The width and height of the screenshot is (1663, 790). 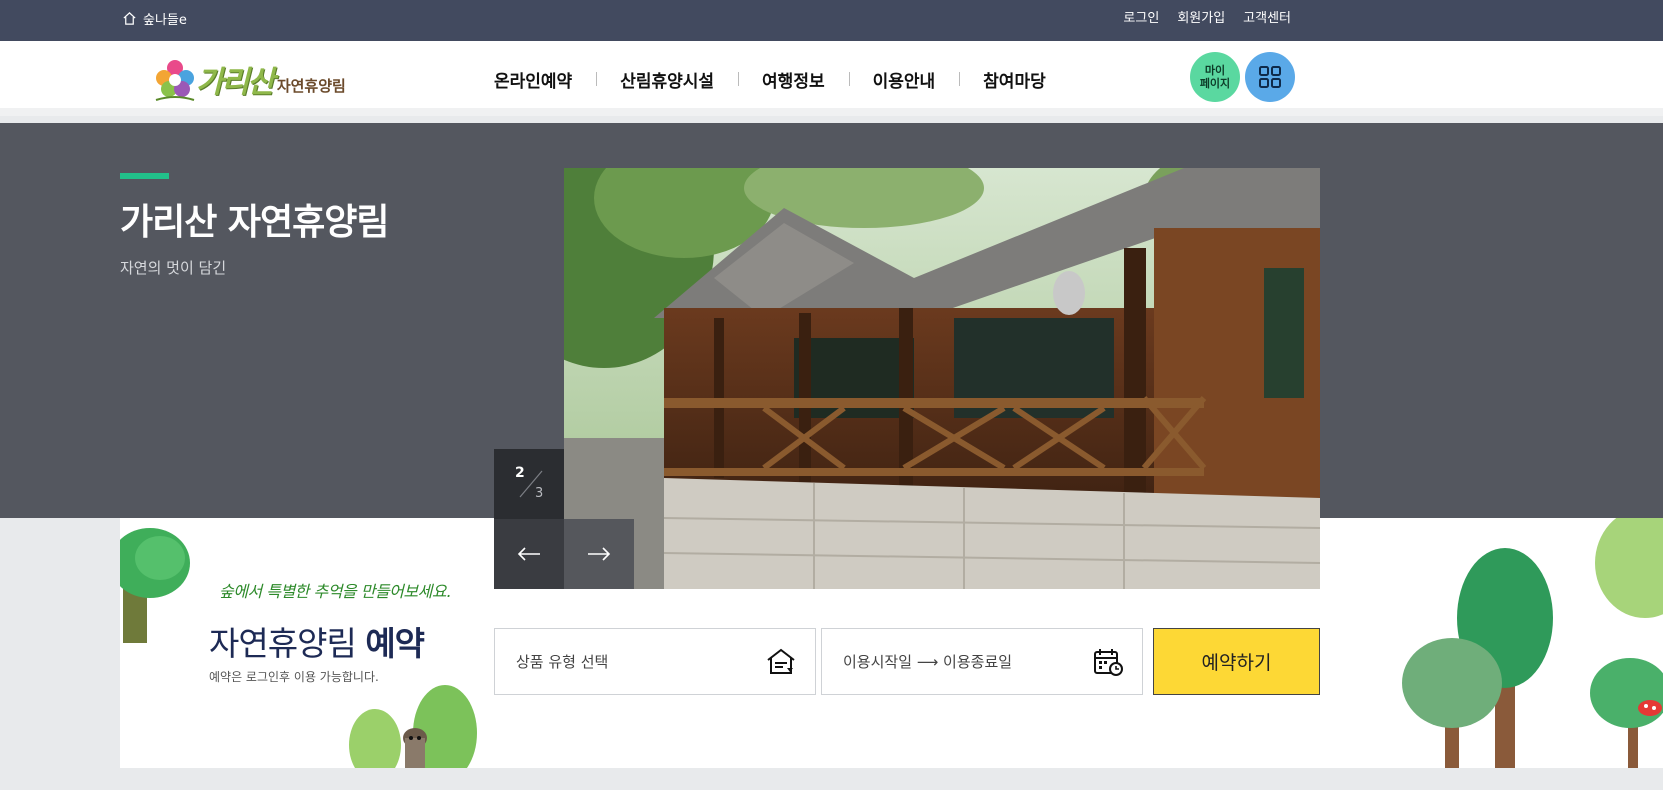 I want to click on next-slide-button, so click(x=599, y=554).